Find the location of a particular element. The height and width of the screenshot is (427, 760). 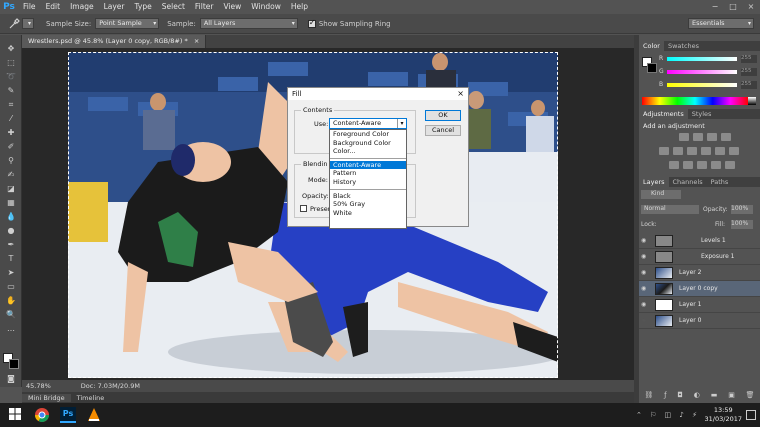

sample-select: All Layers is located at coordinates (248, 23).